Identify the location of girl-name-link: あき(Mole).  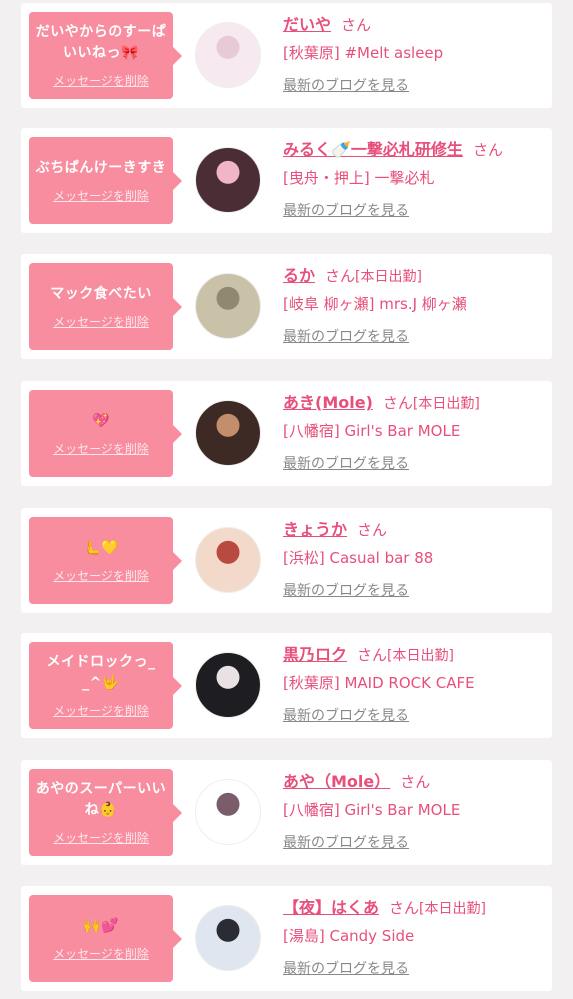
(328, 402).